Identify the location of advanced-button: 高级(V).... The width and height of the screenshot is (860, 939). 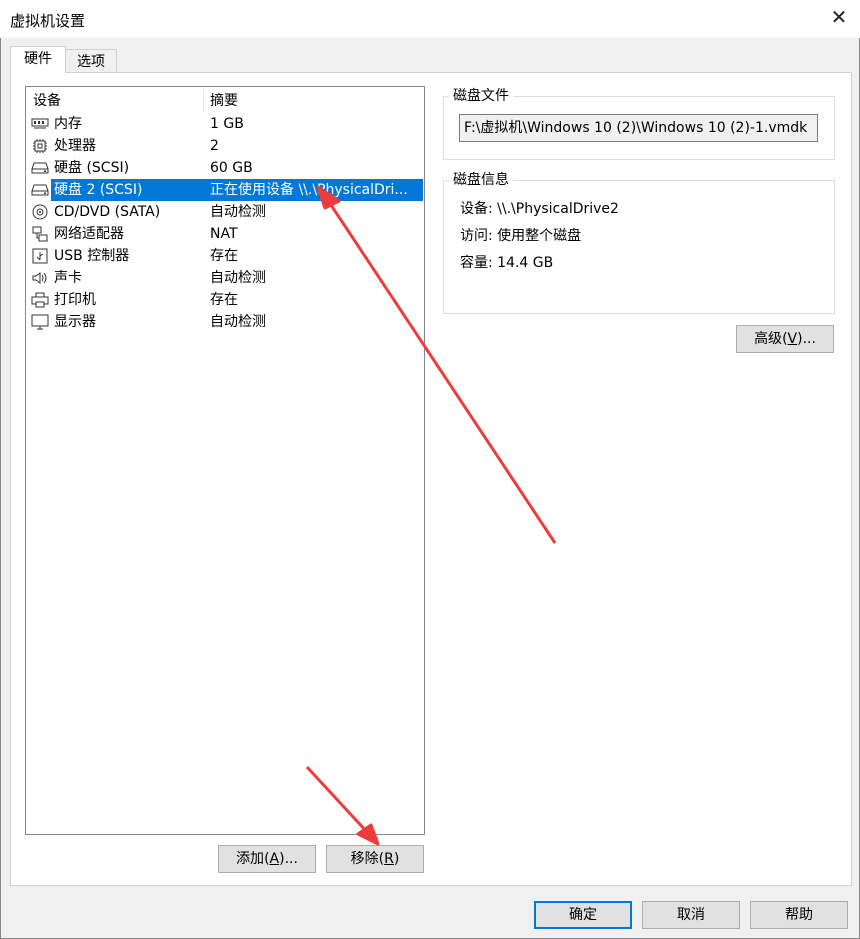
(785, 339).